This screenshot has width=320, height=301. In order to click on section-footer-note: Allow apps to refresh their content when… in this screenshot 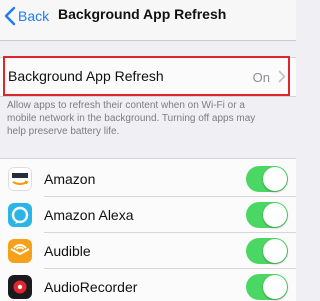, I will do `click(150, 118)`.